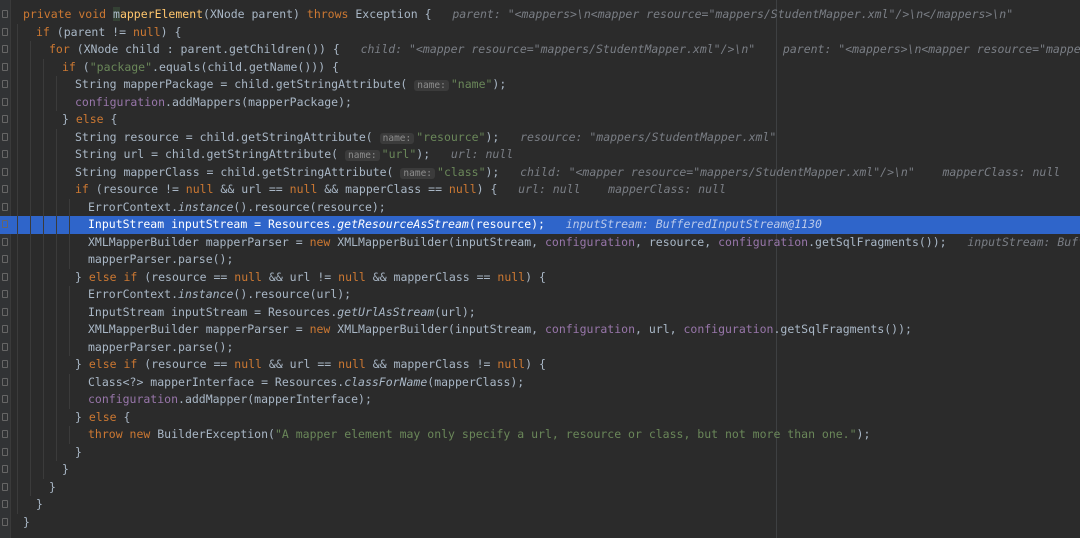 The height and width of the screenshot is (538, 1080). I want to click on code-line: if ("package".equals(child.getName())) {, so click(540, 67).